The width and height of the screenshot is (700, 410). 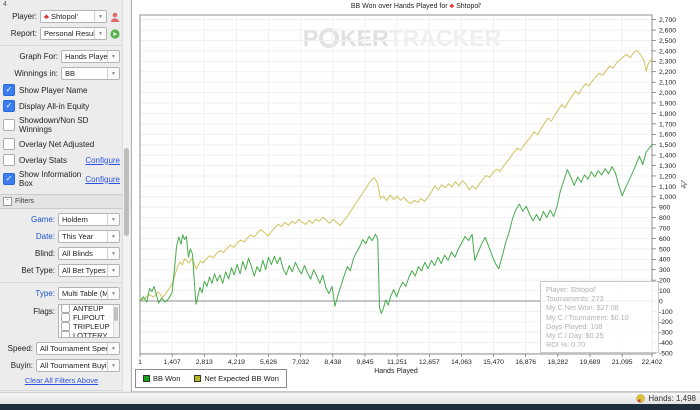 I want to click on winnings-in-label: Winnings in:, so click(x=36, y=73).